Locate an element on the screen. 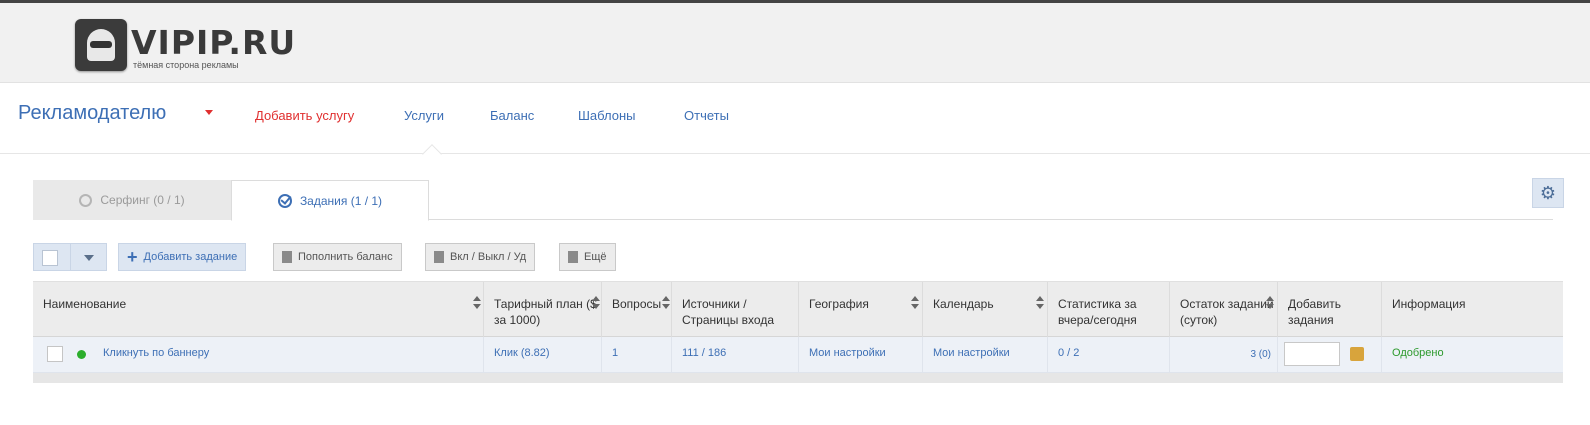 The height and width of the screenshot is (425, 1590). add-tasks-submit-icon is located at coordinates (1357, 354).